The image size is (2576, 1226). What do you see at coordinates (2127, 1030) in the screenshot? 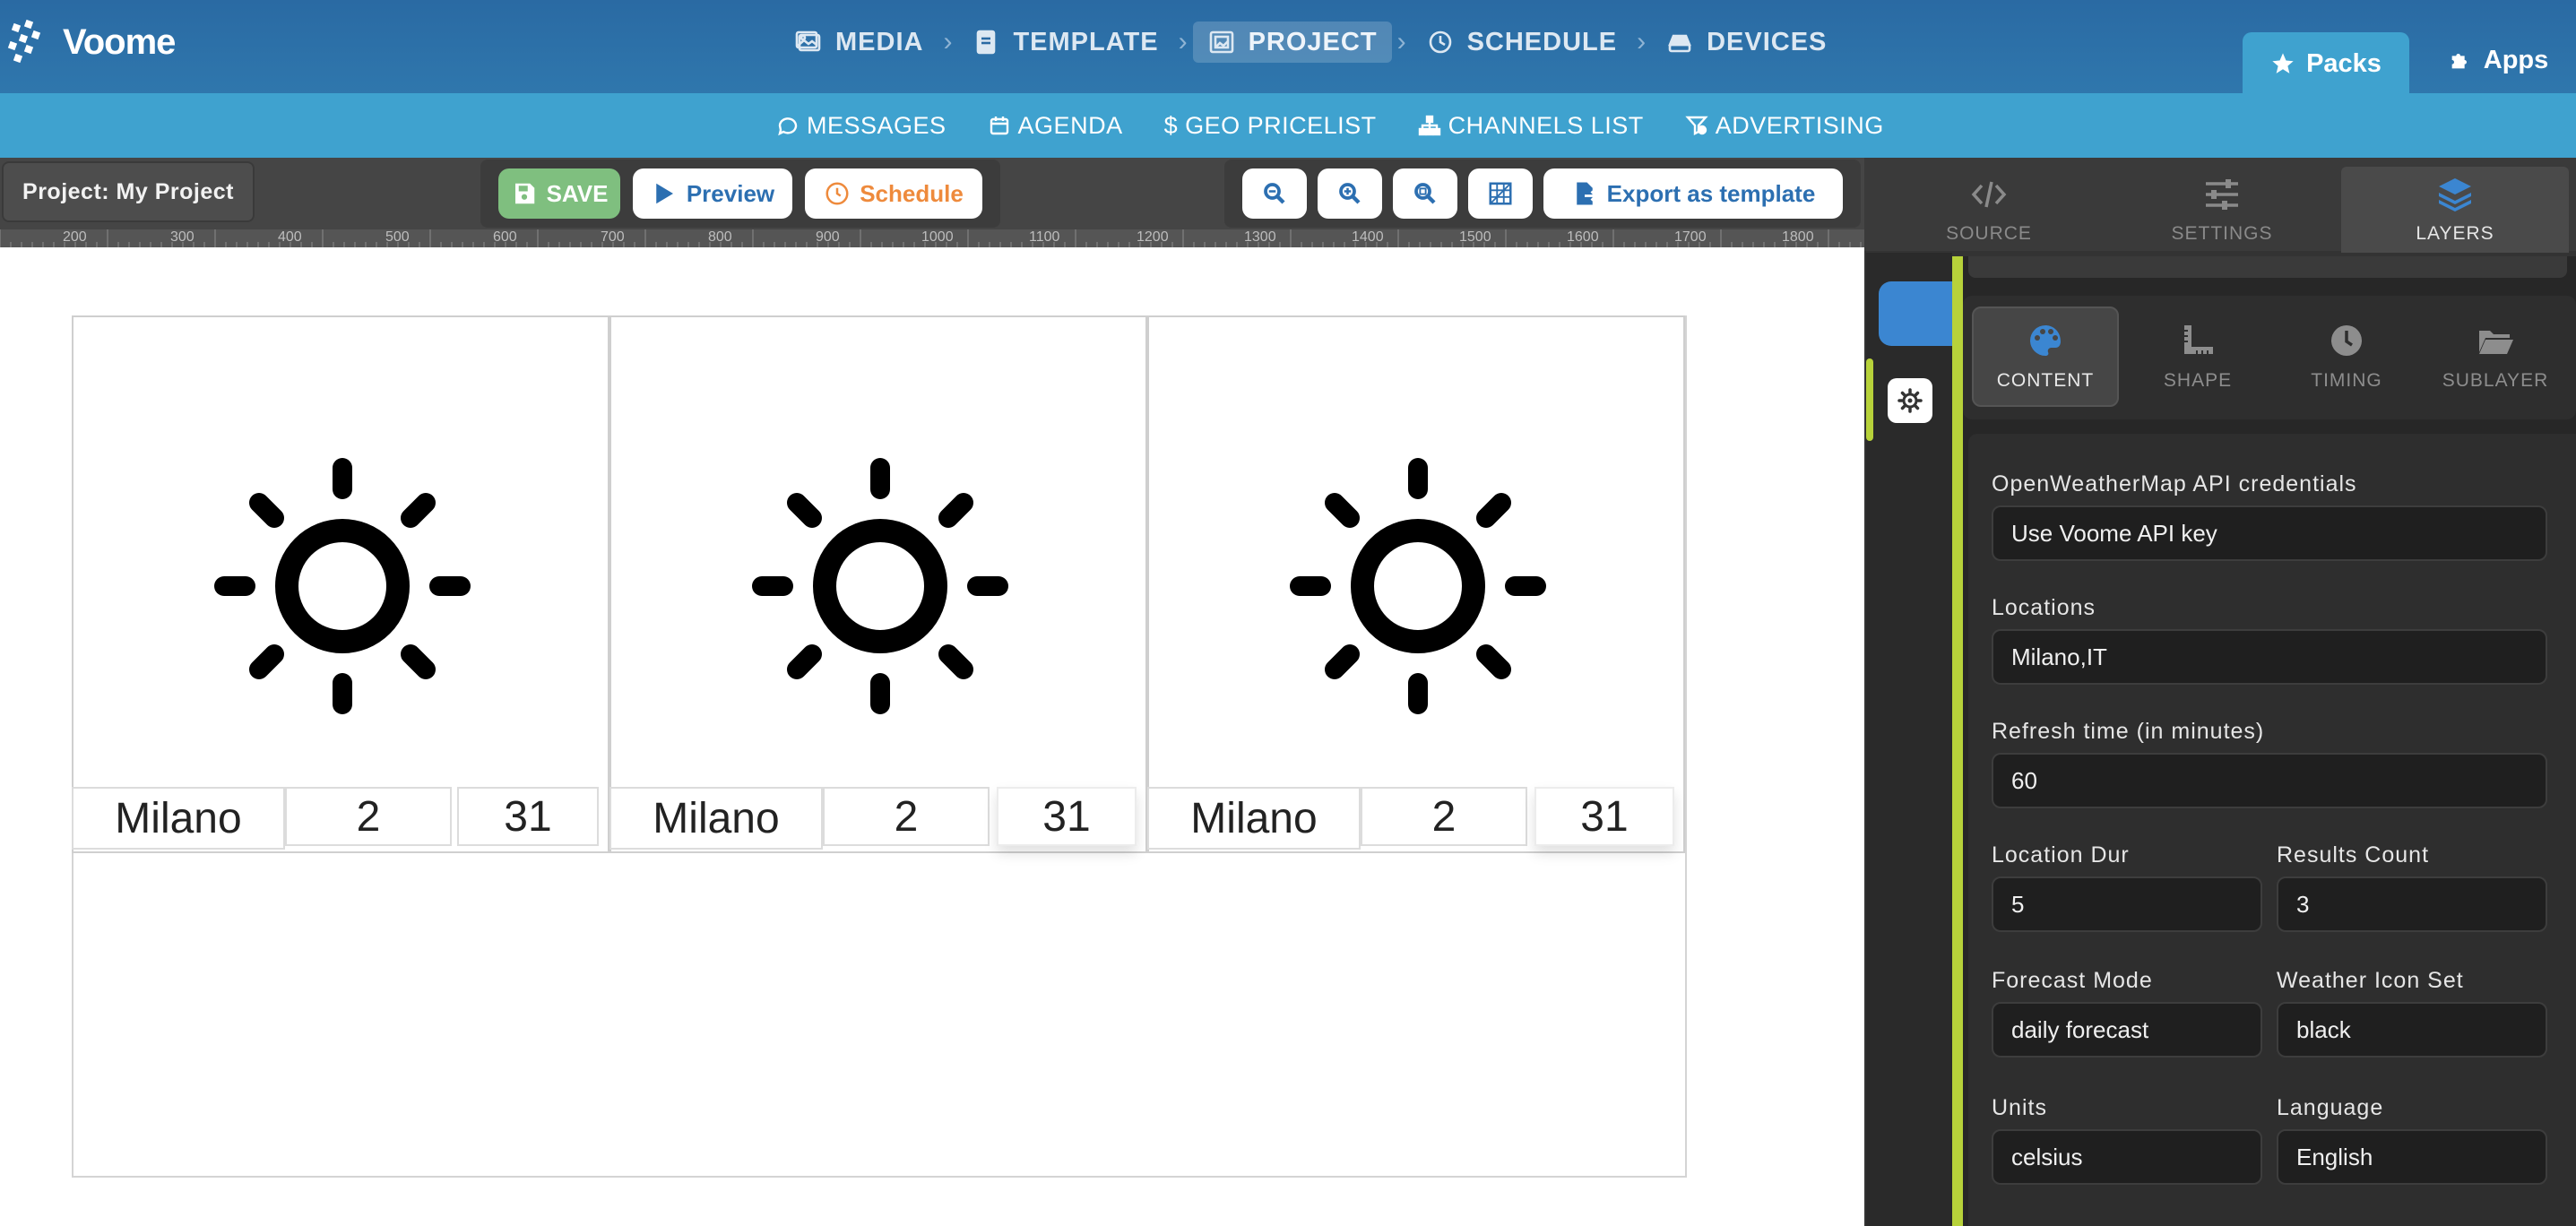
I see `forecast-mode-select: daily forecast` at bounding box center [2127, 1030].